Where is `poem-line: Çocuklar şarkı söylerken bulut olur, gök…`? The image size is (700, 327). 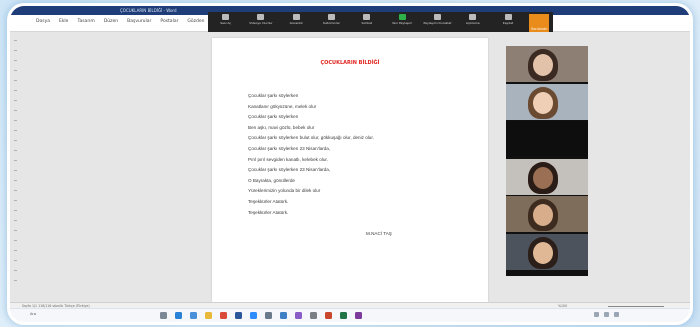 poem-line: Çocuklar şarkı söylerken bulut olur, gök… is located at coordinates (311, 138).